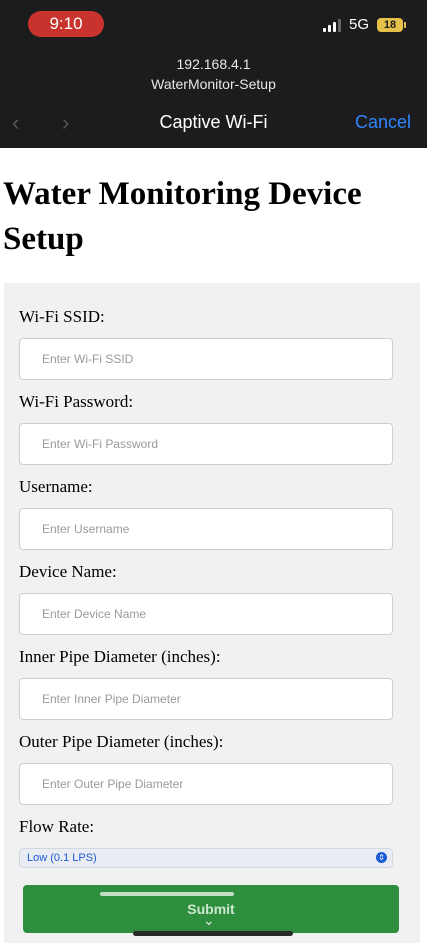 Image resolution: width=427 pixels, height=943 pixels. Describe the element at coordinates (206, 784) in the screenshot. I see `outer-diameter-input: Enter Outer Pipe Diameter` at that location.